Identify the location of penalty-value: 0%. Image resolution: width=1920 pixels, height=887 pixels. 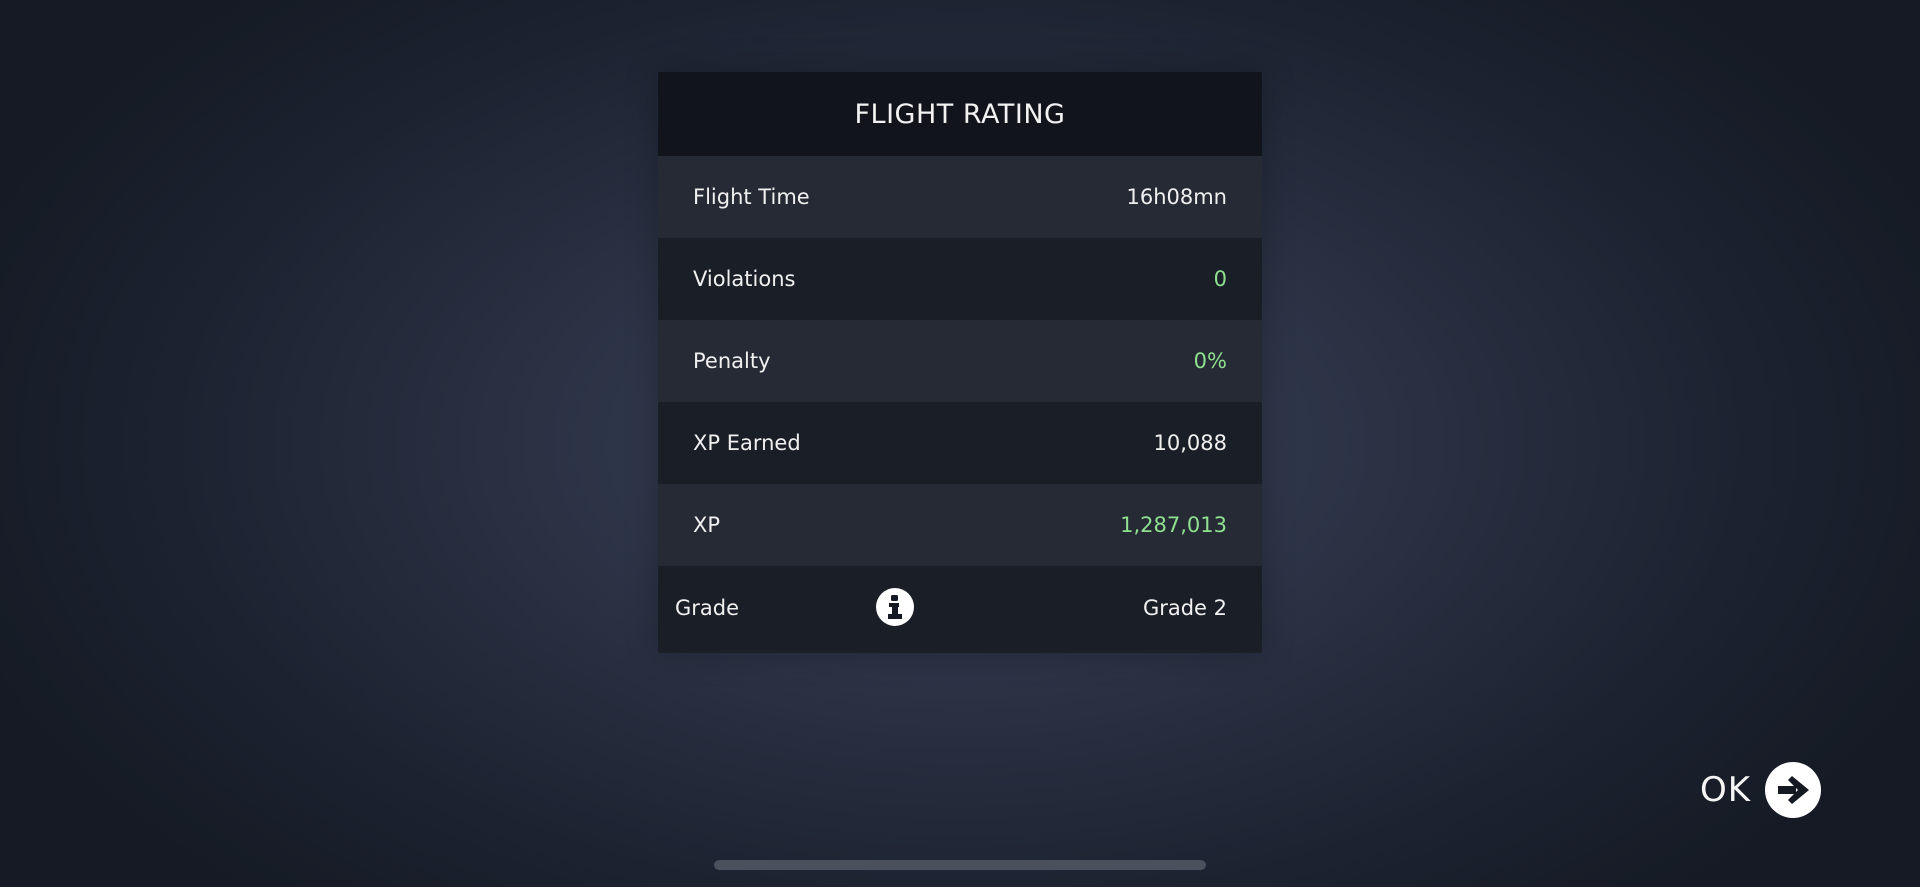
(1210, 361).